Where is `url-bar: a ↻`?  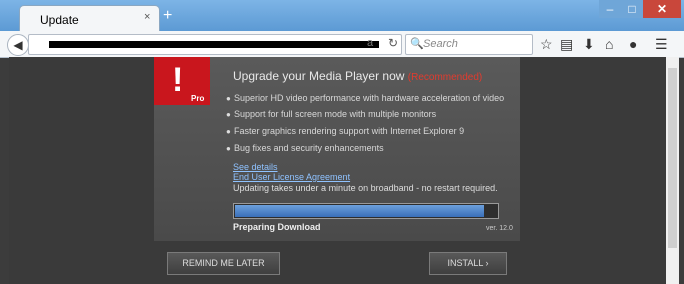 url-bar: a ↻ is located at coordinates (215, 44).